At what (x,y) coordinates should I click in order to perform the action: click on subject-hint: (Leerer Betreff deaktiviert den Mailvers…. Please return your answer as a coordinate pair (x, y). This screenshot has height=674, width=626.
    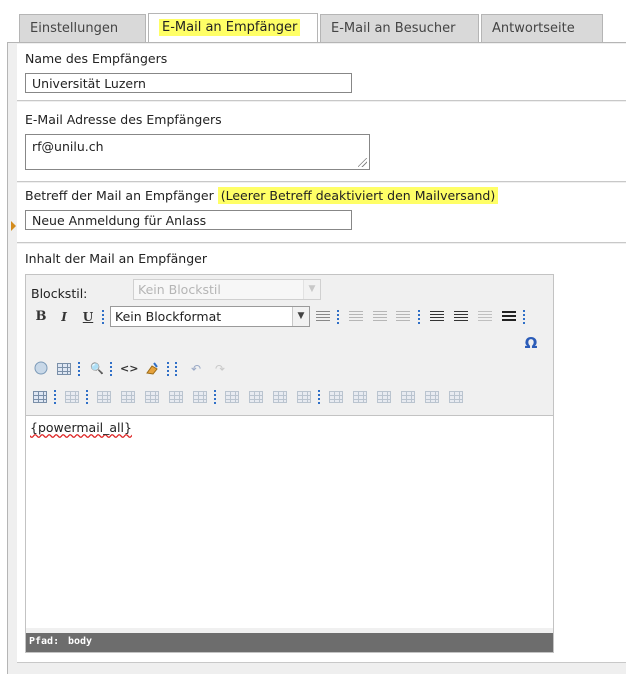
    Looking at the image, I should click on (358, 195).